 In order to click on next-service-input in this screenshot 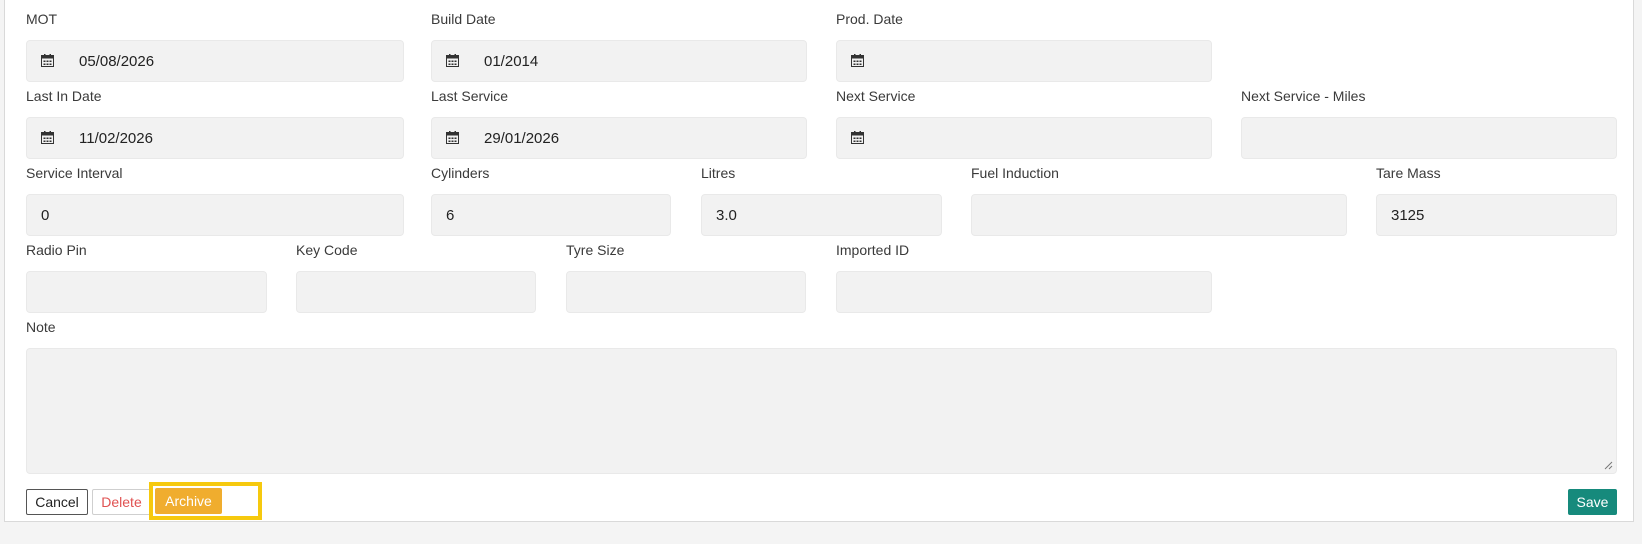, I will do `click(1024, 138)`.